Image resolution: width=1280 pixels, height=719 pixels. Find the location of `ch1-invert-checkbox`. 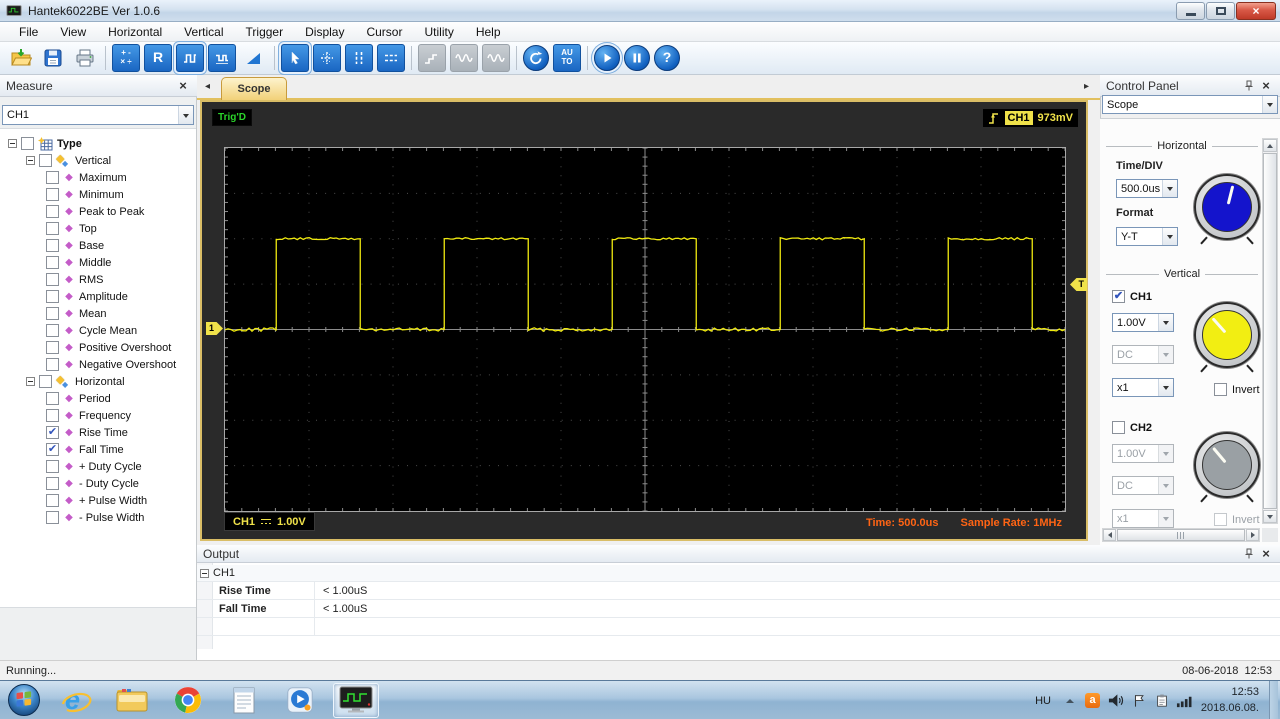

ch1-invert-checkbox is located at coordinates (1220, 389).